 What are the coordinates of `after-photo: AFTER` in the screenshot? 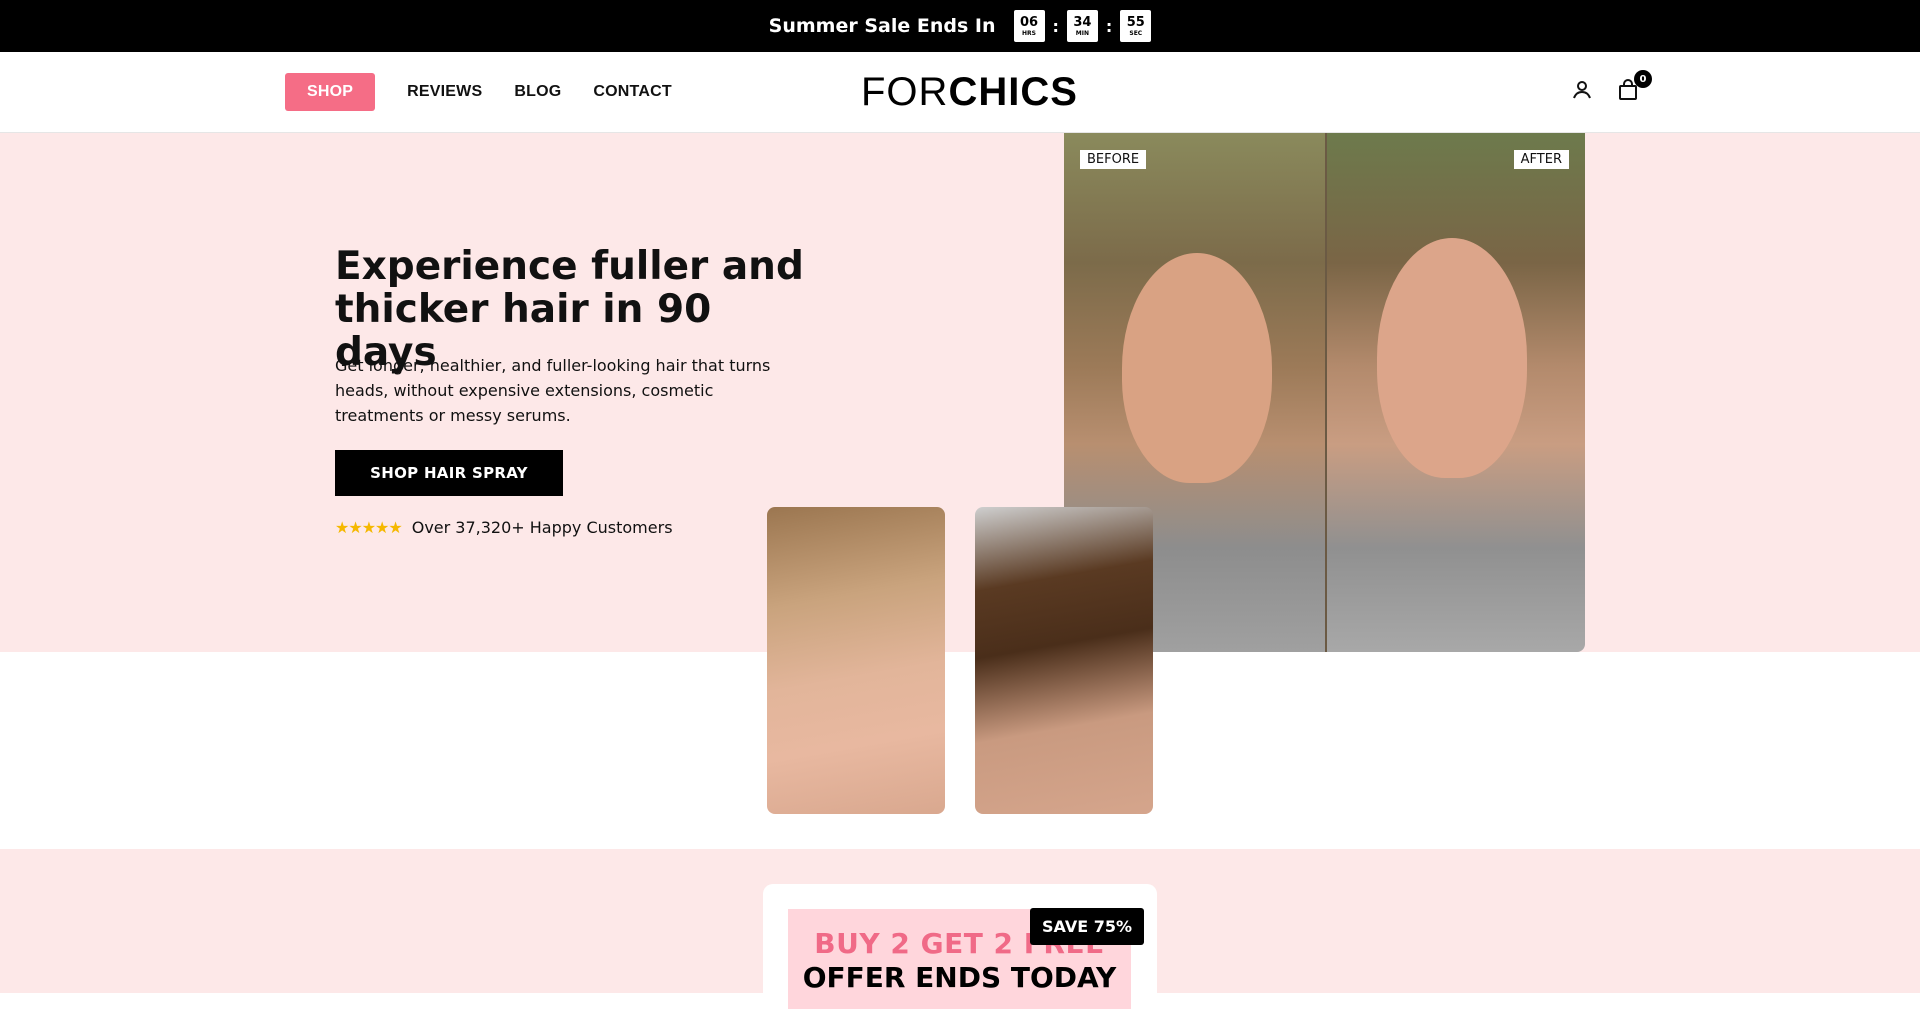 It's located at (1454, 392).